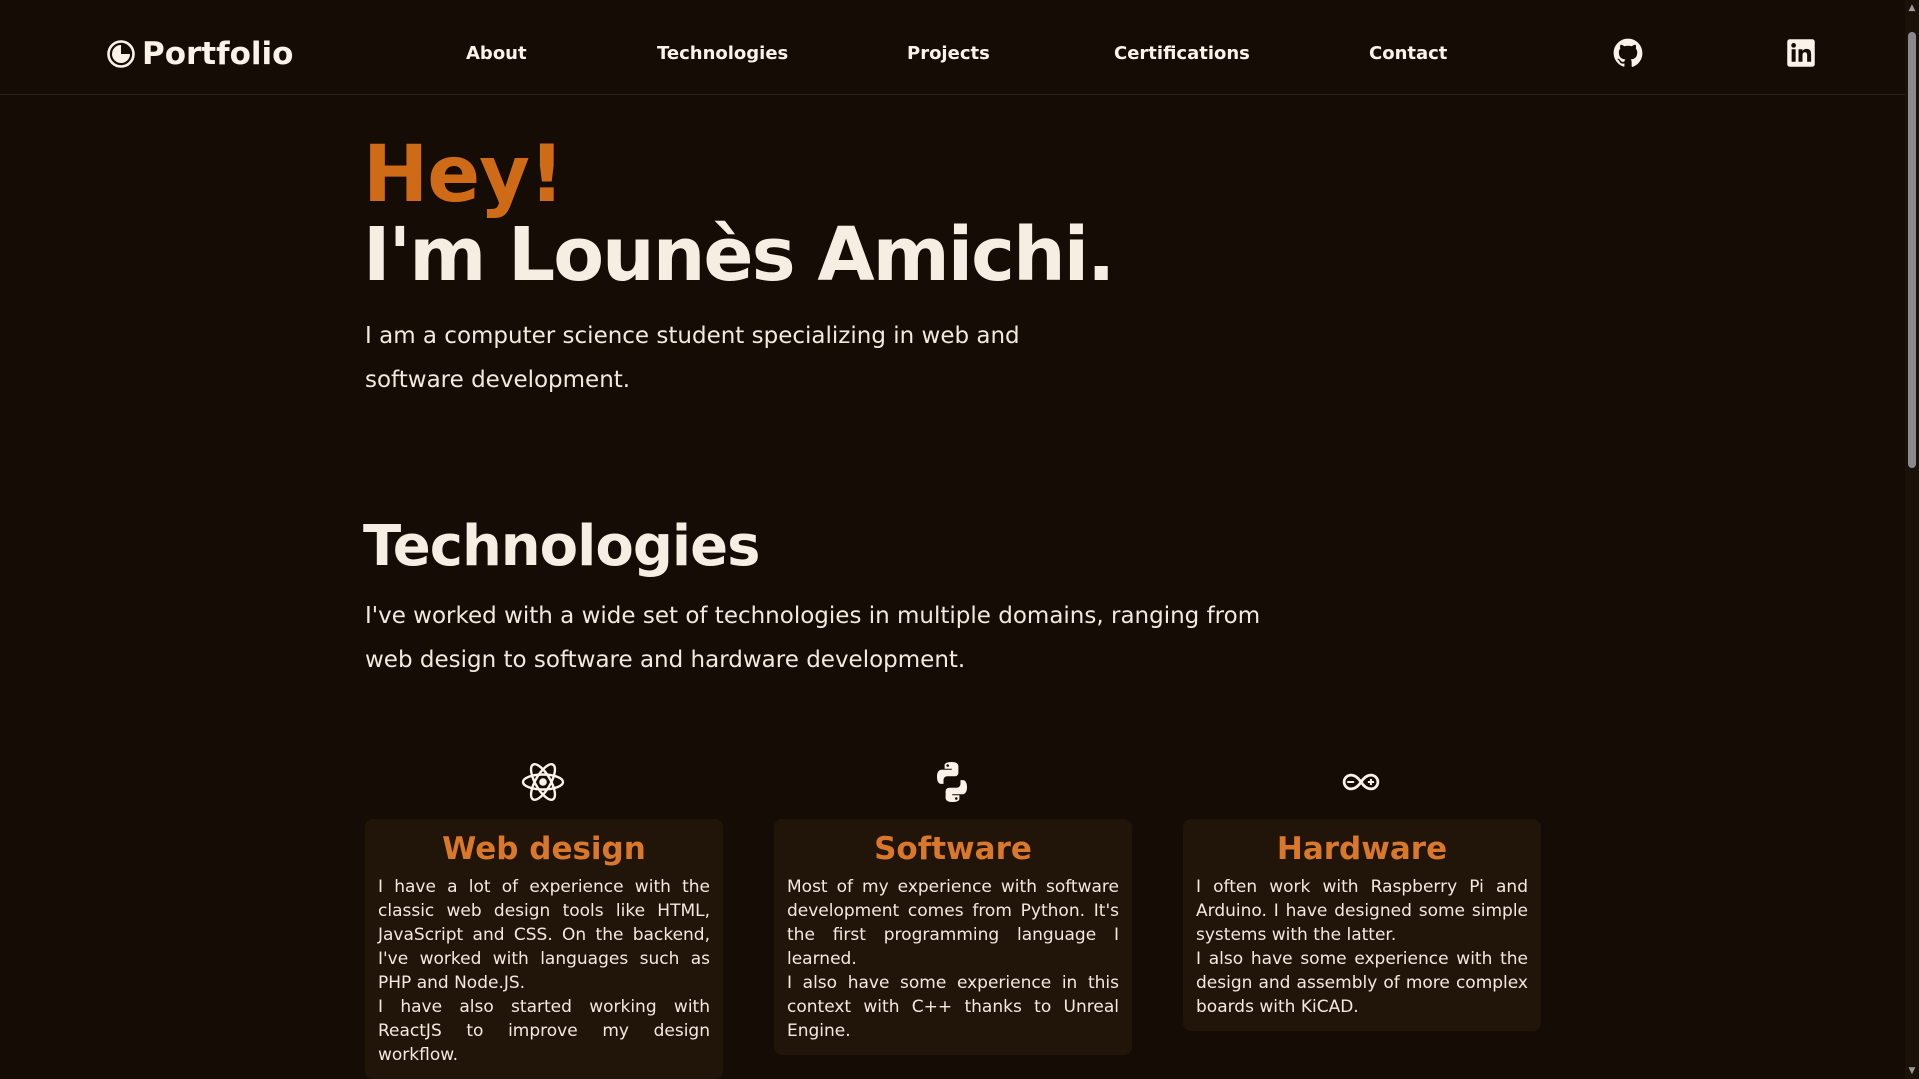 The image size is (1919, 1079). I want to click on card-title: Hardware, so click(1362, 849).